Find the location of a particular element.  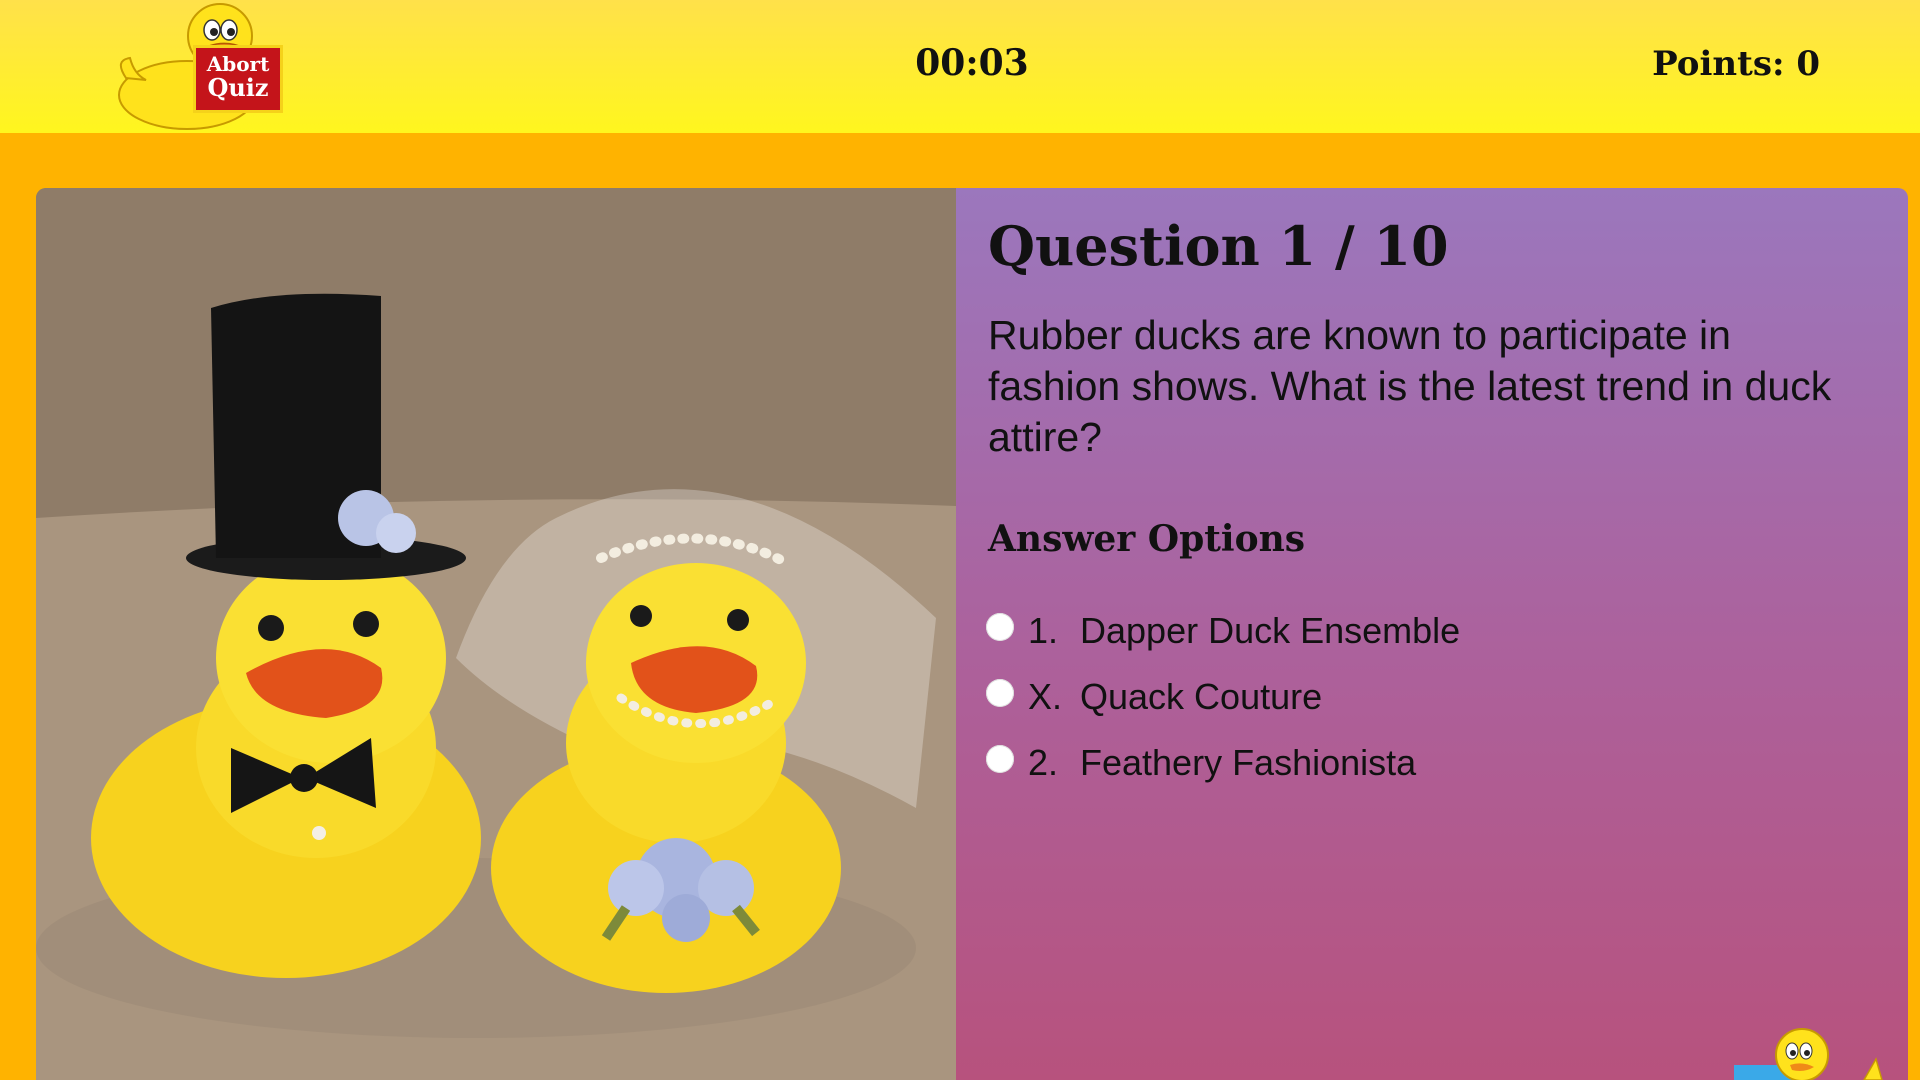

answer-option-2: 2. Feathery Fashionista is located at coordinates (1223, 763).